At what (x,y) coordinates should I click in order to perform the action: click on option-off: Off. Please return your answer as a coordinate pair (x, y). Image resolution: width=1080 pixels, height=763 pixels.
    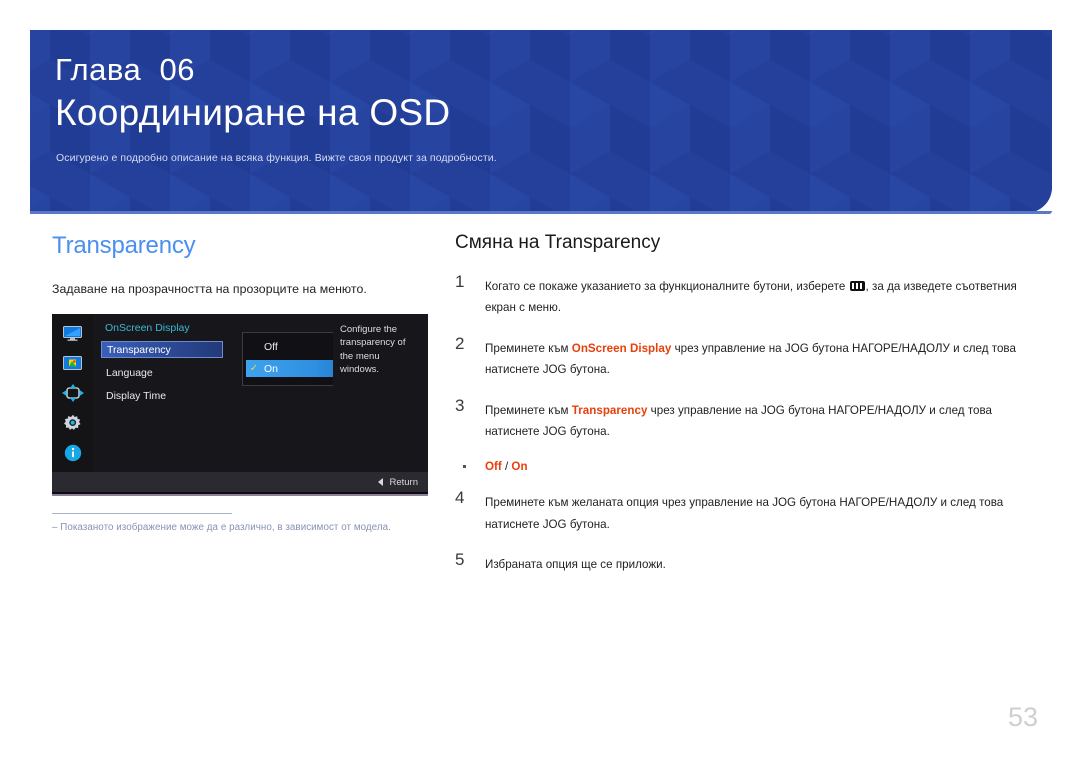
    Looking at the image, I should click on (493, 466).